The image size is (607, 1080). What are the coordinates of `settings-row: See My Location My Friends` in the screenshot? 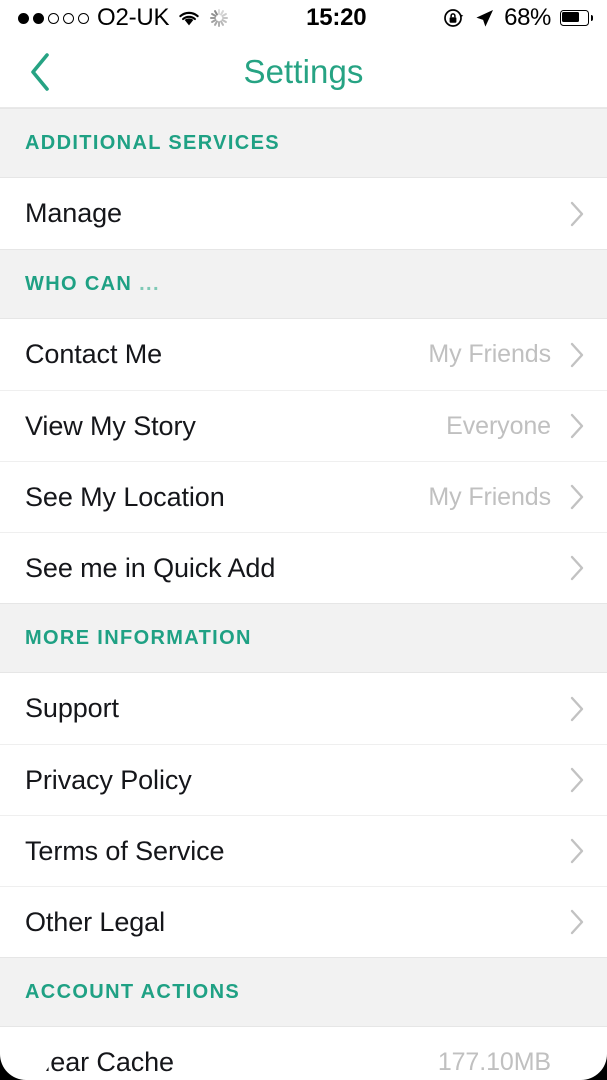 It's located at (303, 496).